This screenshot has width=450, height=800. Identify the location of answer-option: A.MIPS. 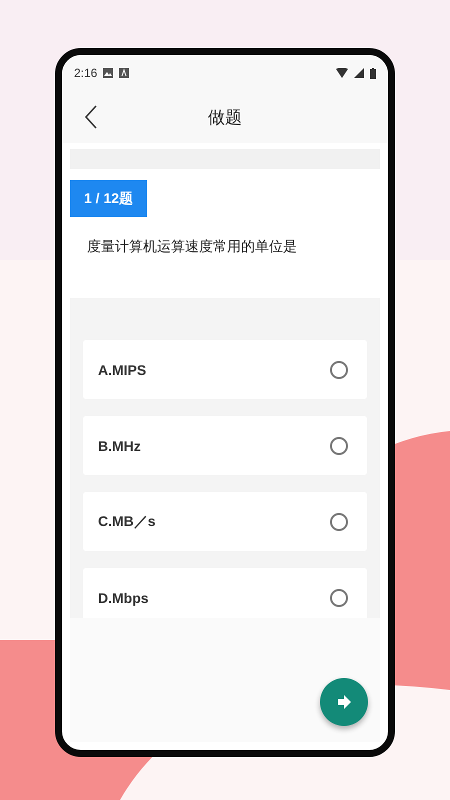
(225, 369).